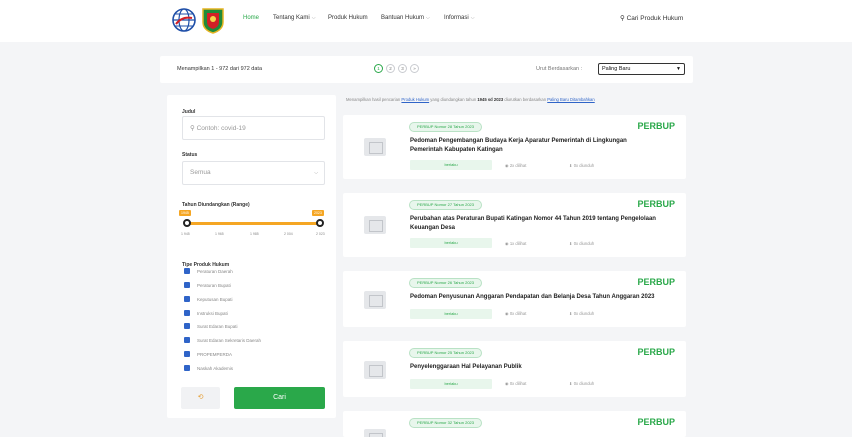  What do you see at coordinates (251, 18) in the screenshot?
I see `nav-home: Home` at bounding box center [251, 18].